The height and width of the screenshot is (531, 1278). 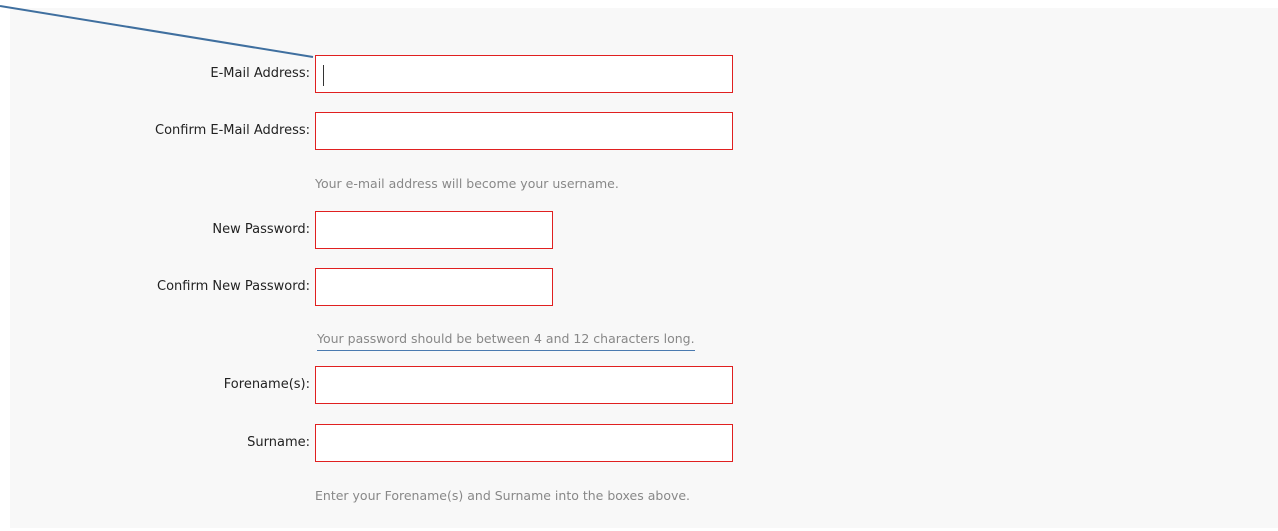 I want to click on forename-input, so click(x=524, y=385).